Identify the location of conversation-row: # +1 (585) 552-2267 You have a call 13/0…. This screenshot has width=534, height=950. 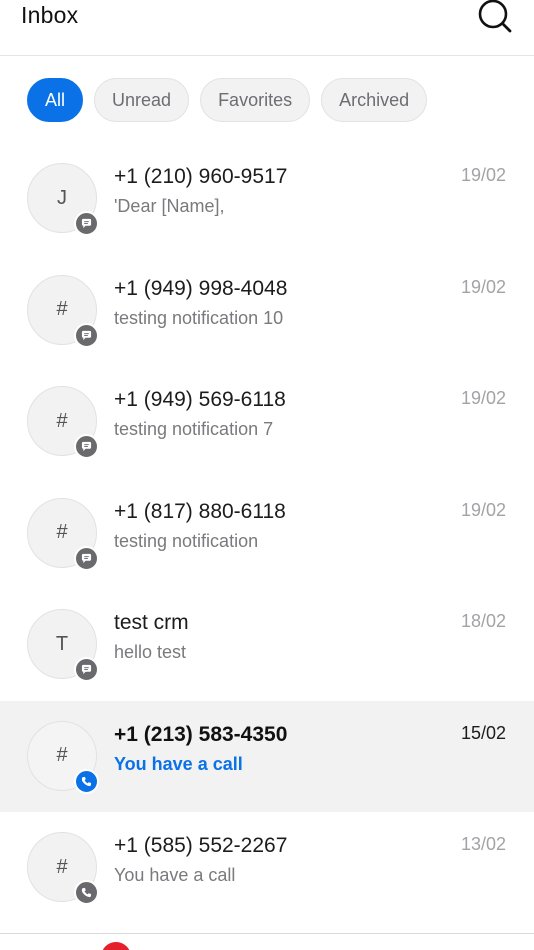
(267, 868).